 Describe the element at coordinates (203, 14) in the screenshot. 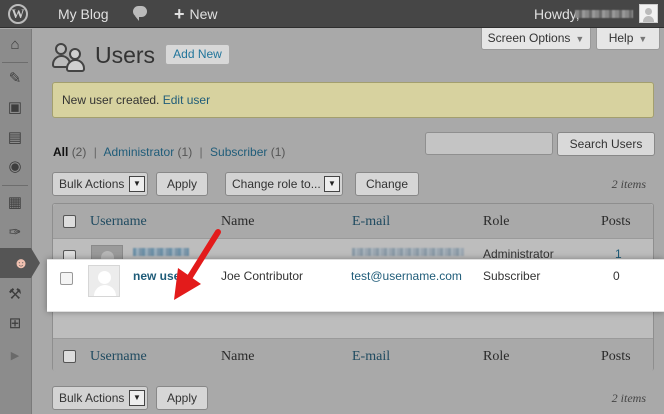

I see `new-content-label: New` at that location.